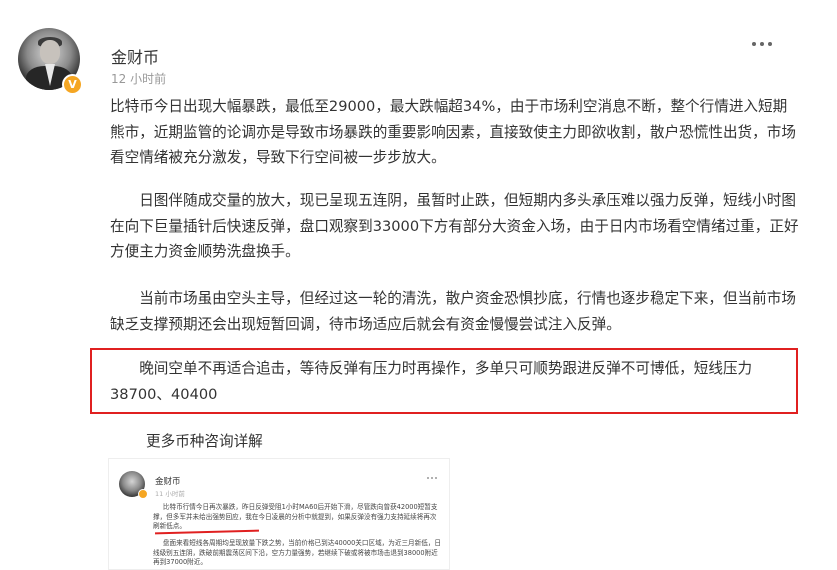 The height and width of the screenshot is (570, 837). What do you see at coordinates (72, 84) in the screenshot?
I see `verified-badge-icon: V` at bounding box center [72, 84].